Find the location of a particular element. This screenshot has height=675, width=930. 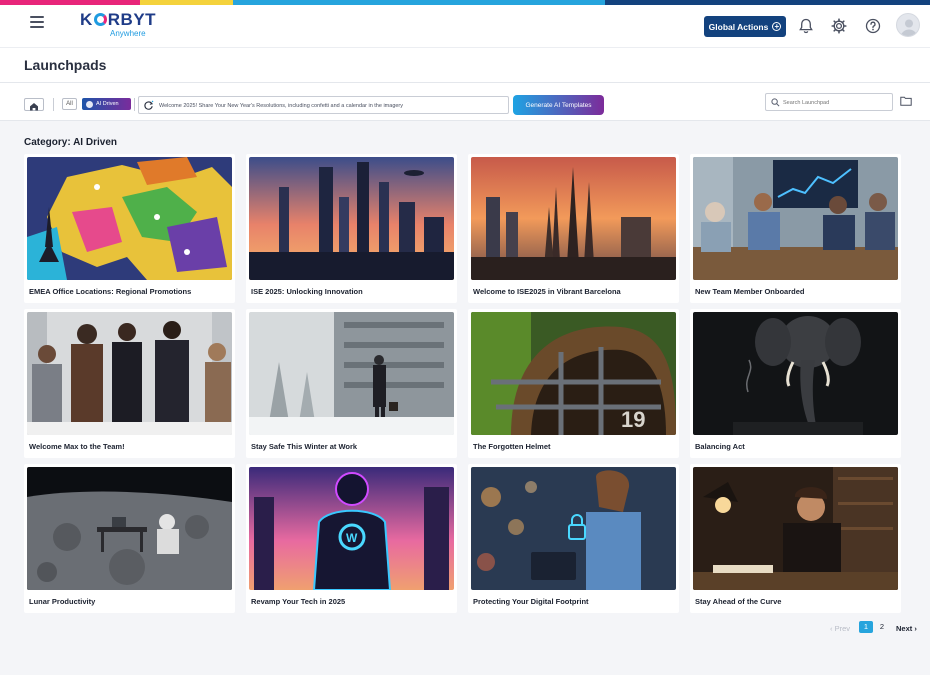

ai-prompt-input is located at coordinates (331, 105).